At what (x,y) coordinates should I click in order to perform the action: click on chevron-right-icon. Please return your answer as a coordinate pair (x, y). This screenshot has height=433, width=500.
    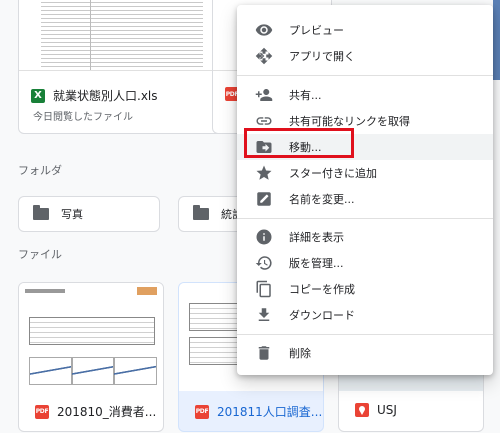
    Looking at the image, I should click on (262, 56).